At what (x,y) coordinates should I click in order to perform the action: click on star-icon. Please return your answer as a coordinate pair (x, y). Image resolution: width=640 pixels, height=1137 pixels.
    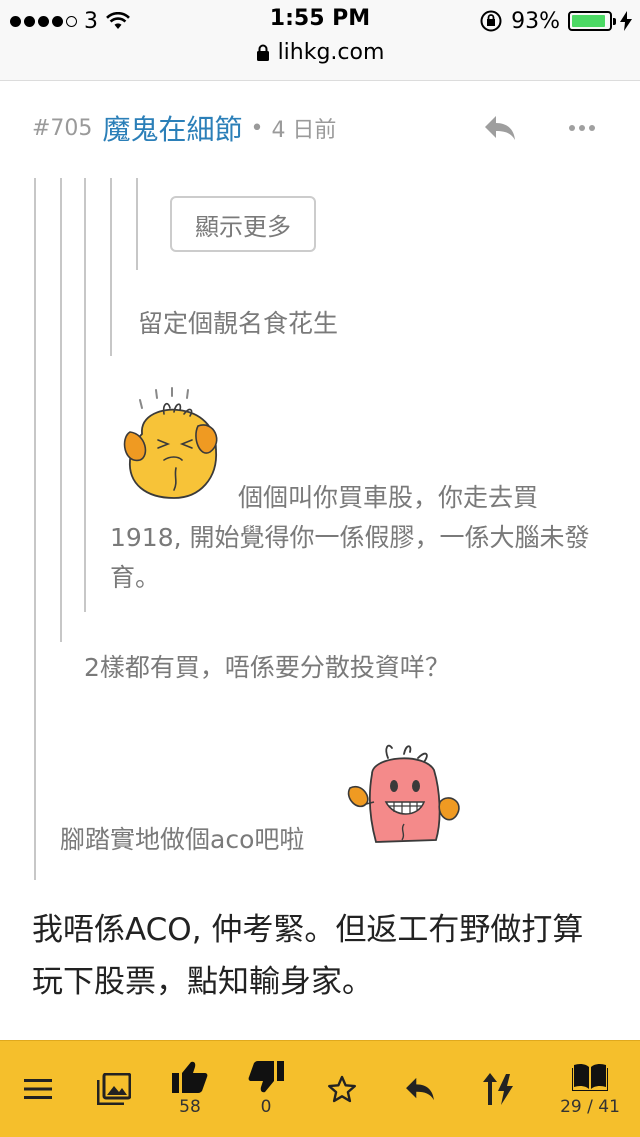
    Looking at the image, I should click on (342, 1089).